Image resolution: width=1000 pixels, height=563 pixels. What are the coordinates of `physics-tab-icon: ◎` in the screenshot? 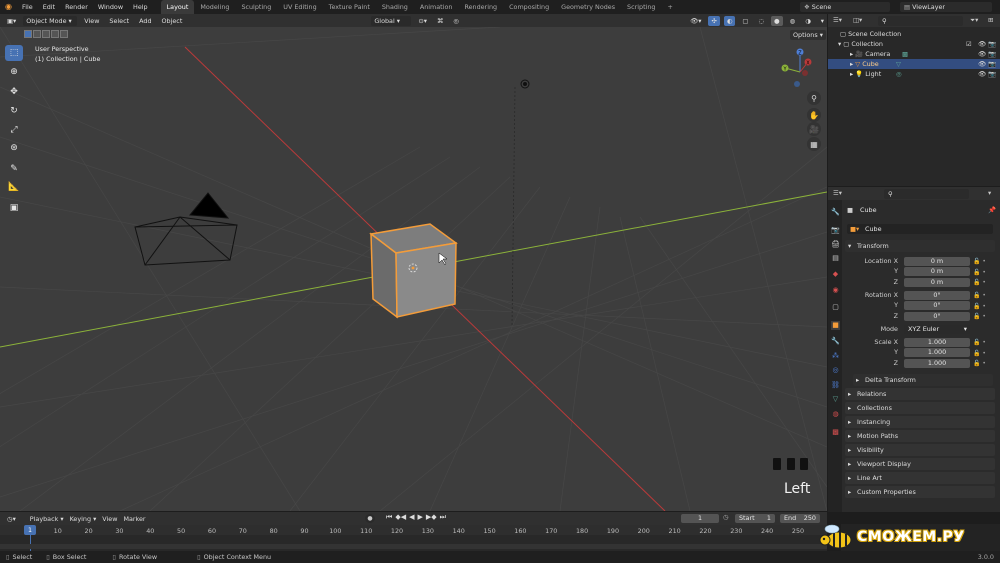 It's located at (835, 370).